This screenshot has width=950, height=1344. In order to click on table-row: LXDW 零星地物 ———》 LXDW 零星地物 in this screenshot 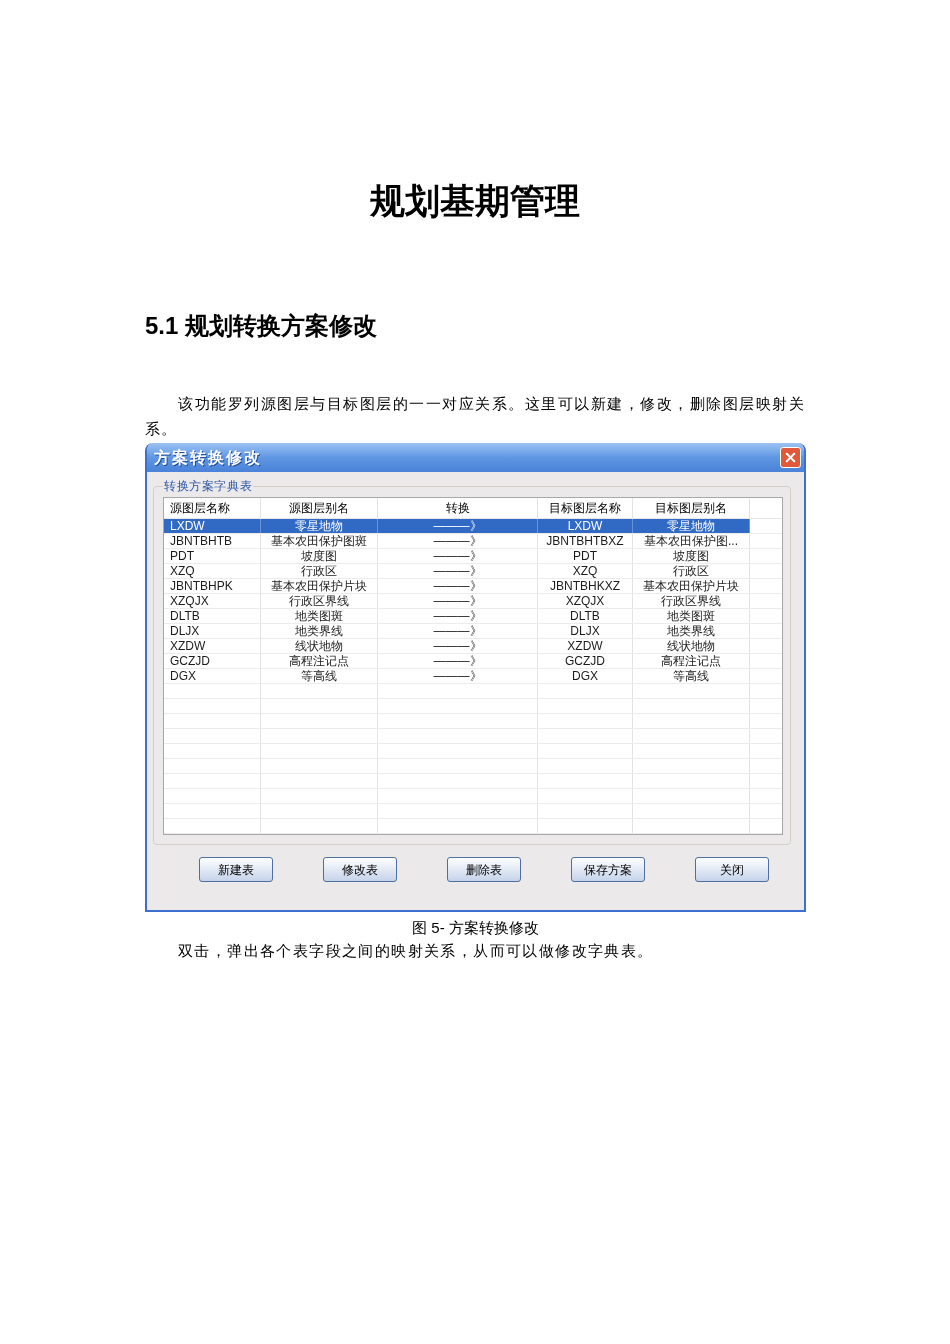, I will do `click(457, 526)`.